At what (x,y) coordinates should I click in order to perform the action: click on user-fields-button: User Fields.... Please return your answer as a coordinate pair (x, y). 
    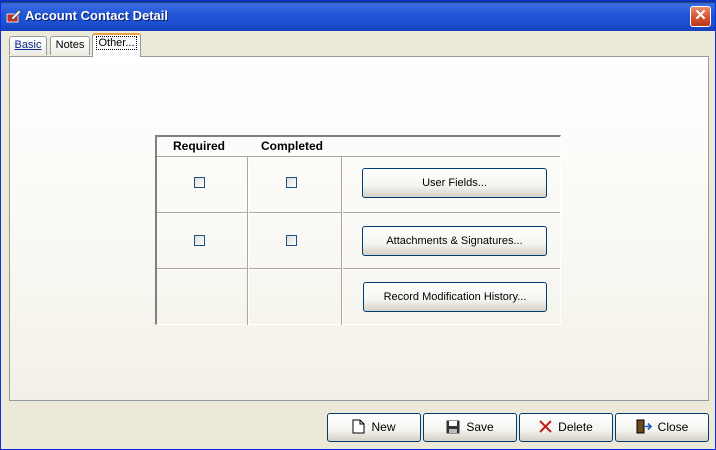
    Looking at the image, I should click on (454, 183).